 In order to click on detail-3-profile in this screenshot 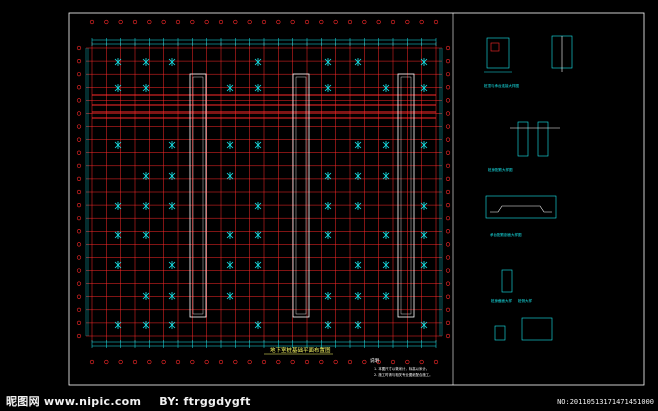, I will do `click(521, 209)`.